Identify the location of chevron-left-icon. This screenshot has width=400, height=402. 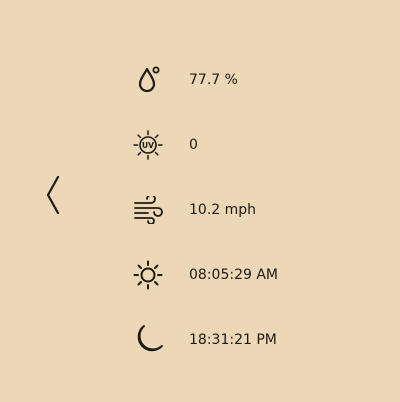
(53, 195).